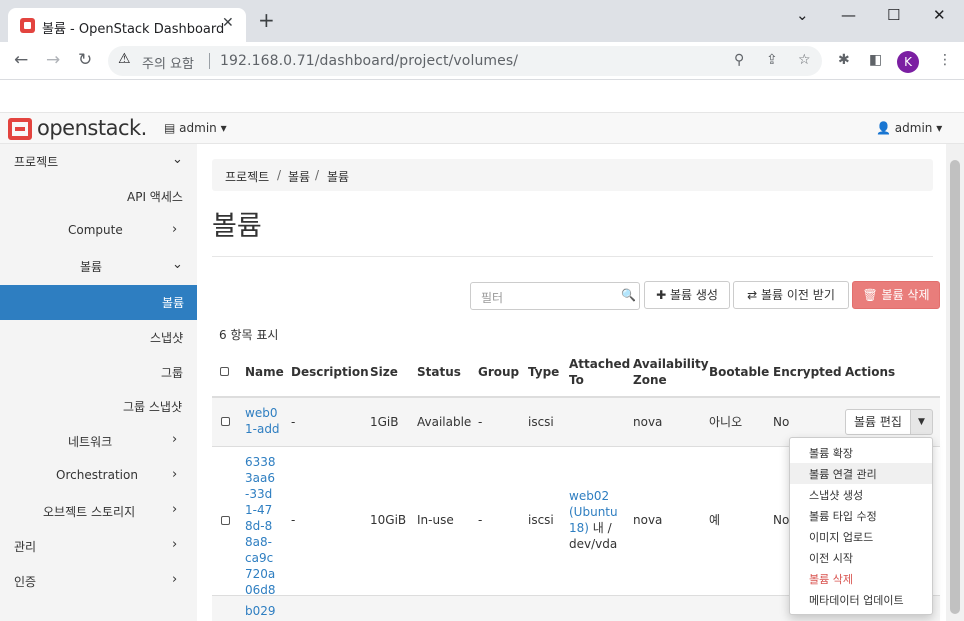  I want to click on browser-tab: 볼륨 - OpenStack Dashboard ✕, so click(127, 25).